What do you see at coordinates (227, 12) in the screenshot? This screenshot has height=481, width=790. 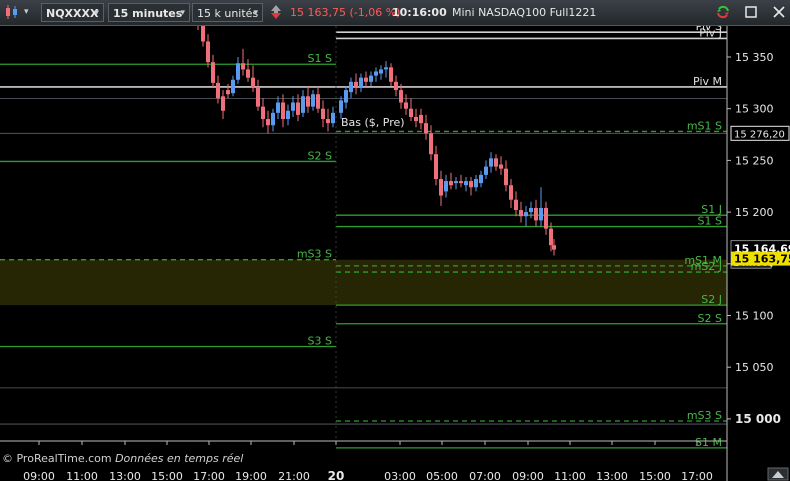 I see `units-select: 15 k unités ▾` at bounding box center [227, 12].